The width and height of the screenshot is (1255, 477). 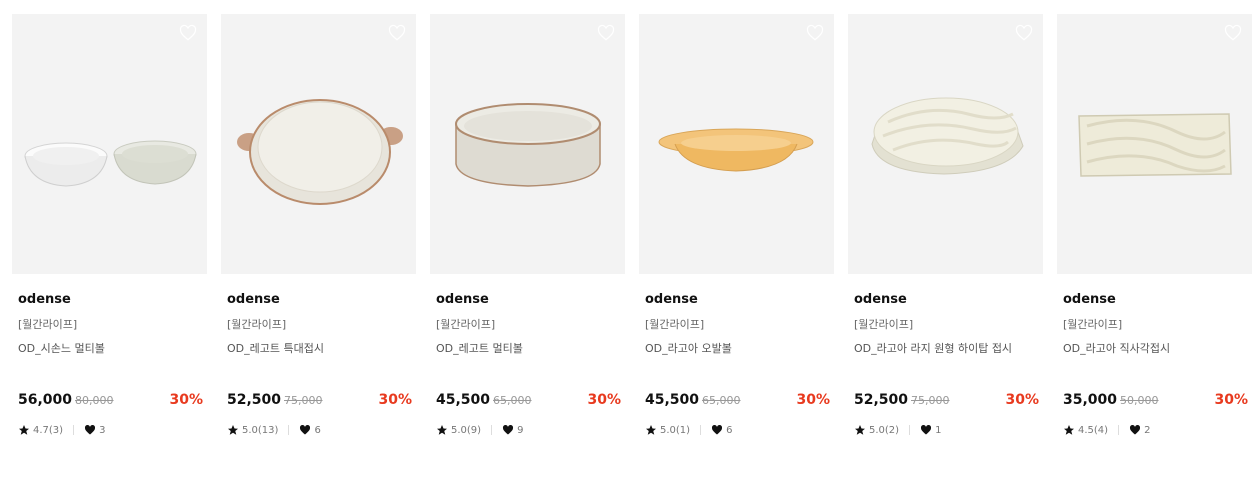 What do you see at coordinates (1090, 400) in the screenshot?
I see `sale-price: 35,000` at bounding box center [1090, 400].